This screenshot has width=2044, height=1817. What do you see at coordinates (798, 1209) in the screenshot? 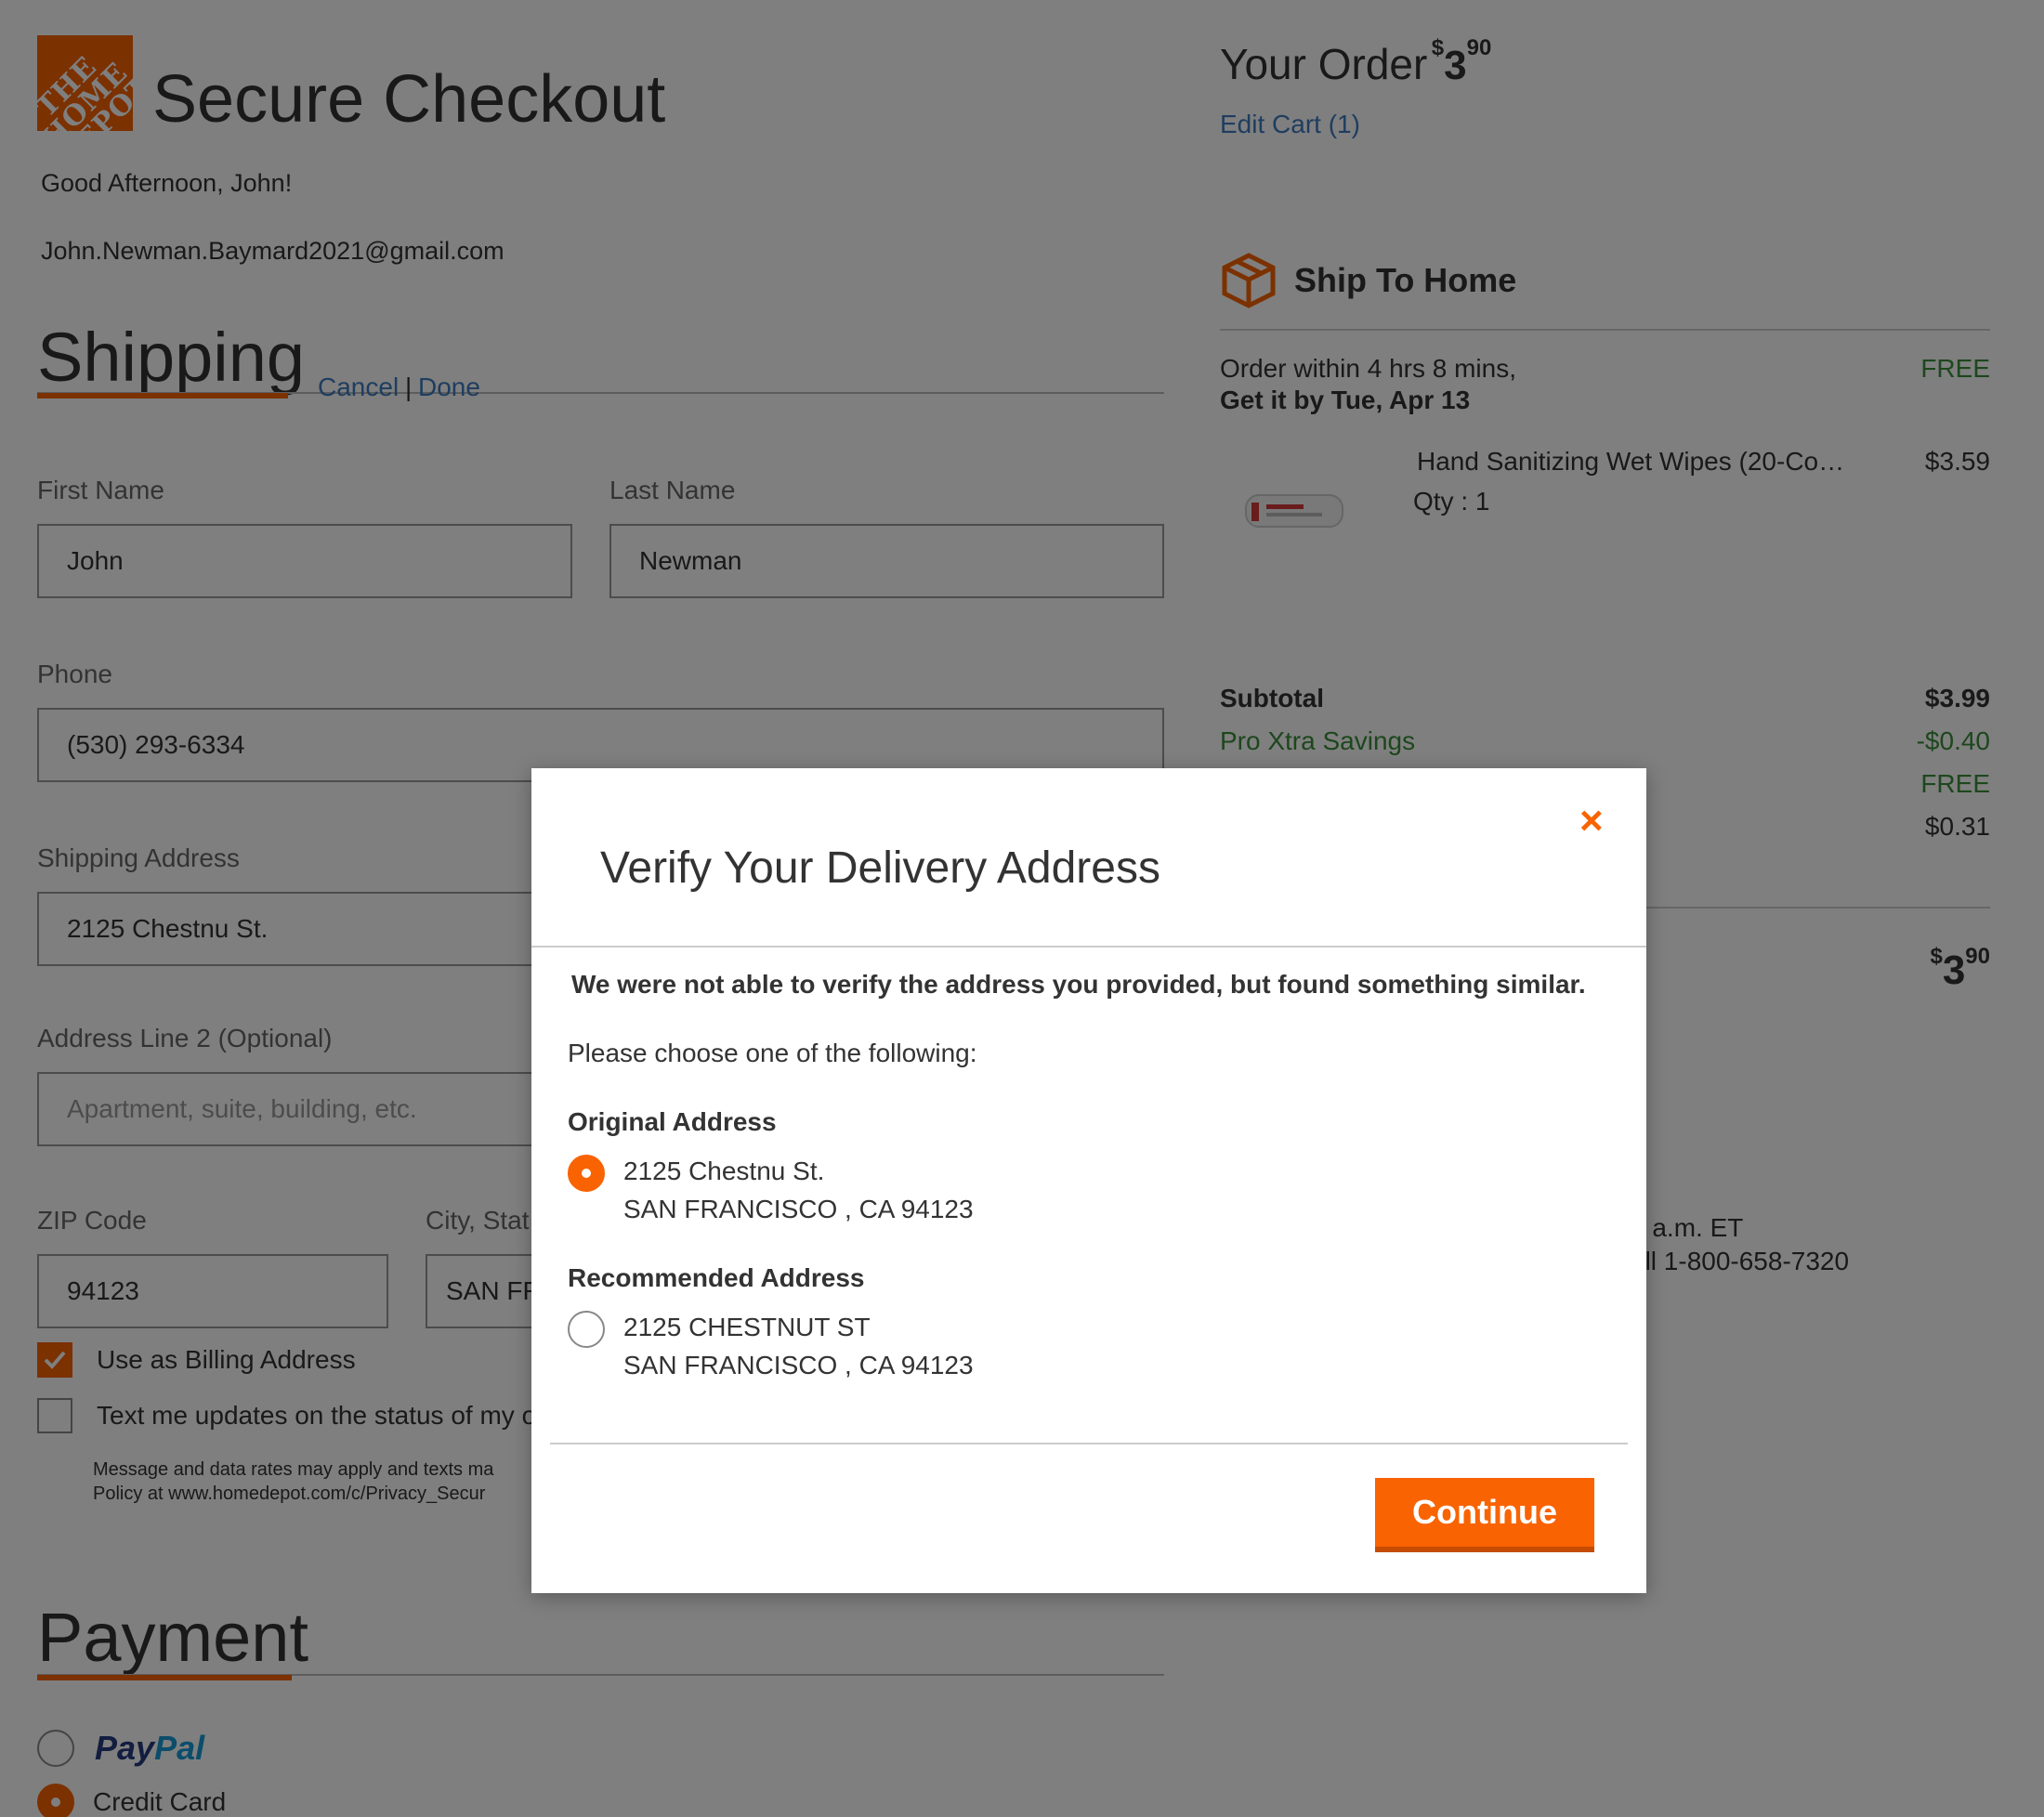
I see `original-address-line2: SAN FRANCISCO , CA 94123` at bounding box center [798, 1209].